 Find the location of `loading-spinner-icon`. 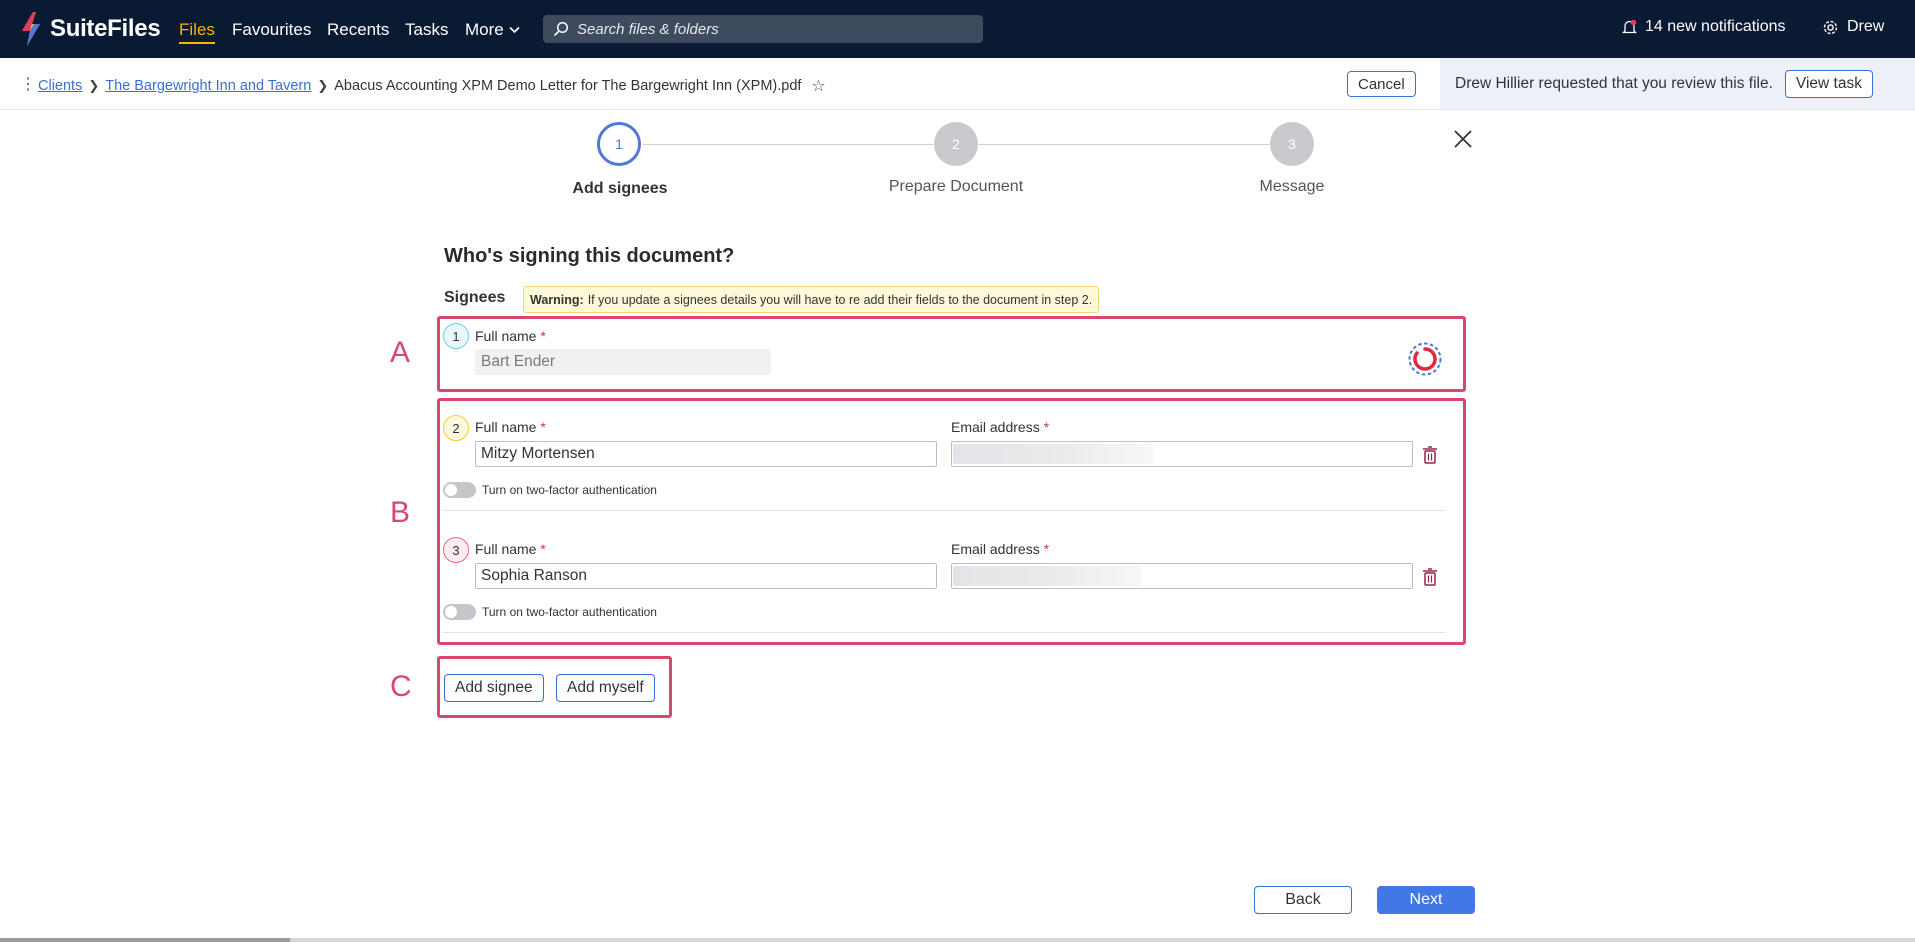

loading-spinner-icon is located at coordinates (1425, 359).